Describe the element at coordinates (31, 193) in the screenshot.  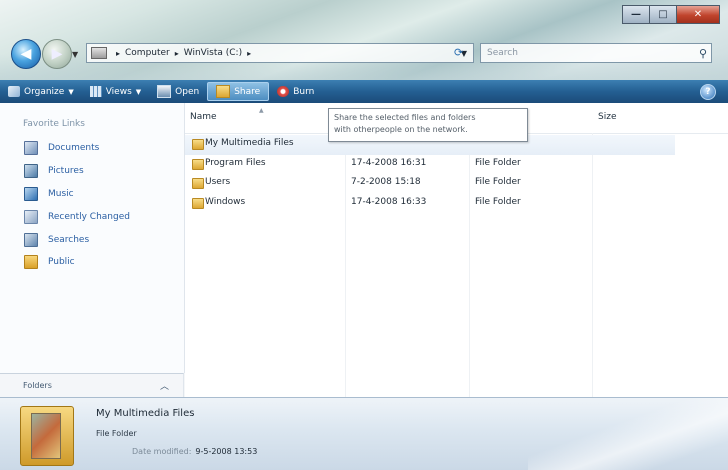
I see `music-icon` at that location.